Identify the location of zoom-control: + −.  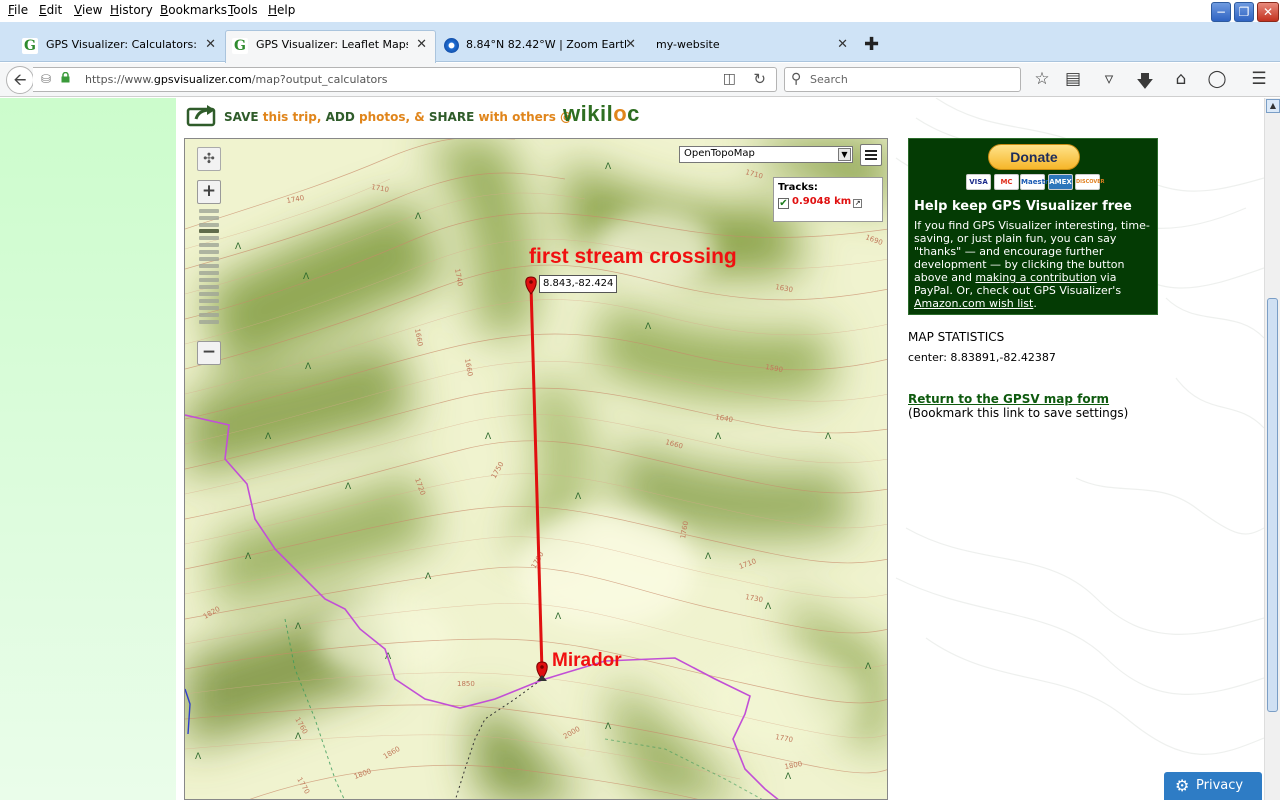
(209, 274).